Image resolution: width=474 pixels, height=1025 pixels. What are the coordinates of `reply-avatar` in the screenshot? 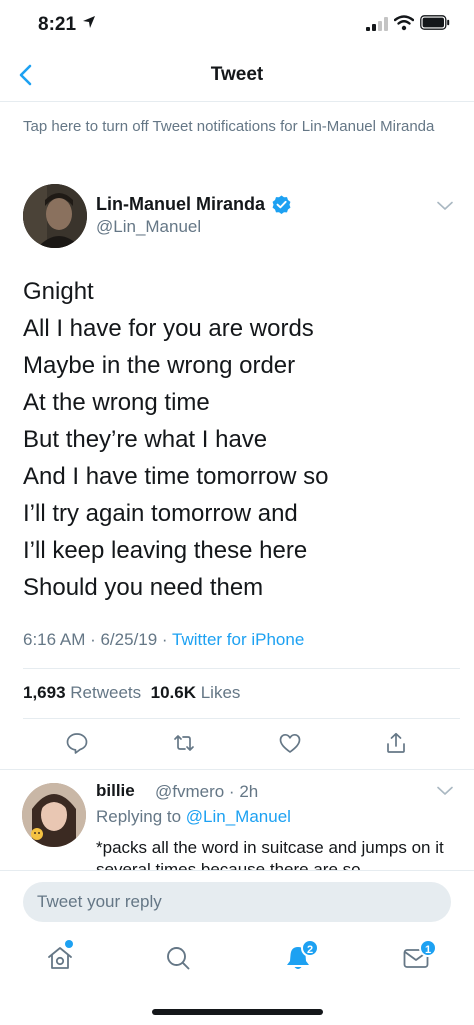 It's located at (54, 815).